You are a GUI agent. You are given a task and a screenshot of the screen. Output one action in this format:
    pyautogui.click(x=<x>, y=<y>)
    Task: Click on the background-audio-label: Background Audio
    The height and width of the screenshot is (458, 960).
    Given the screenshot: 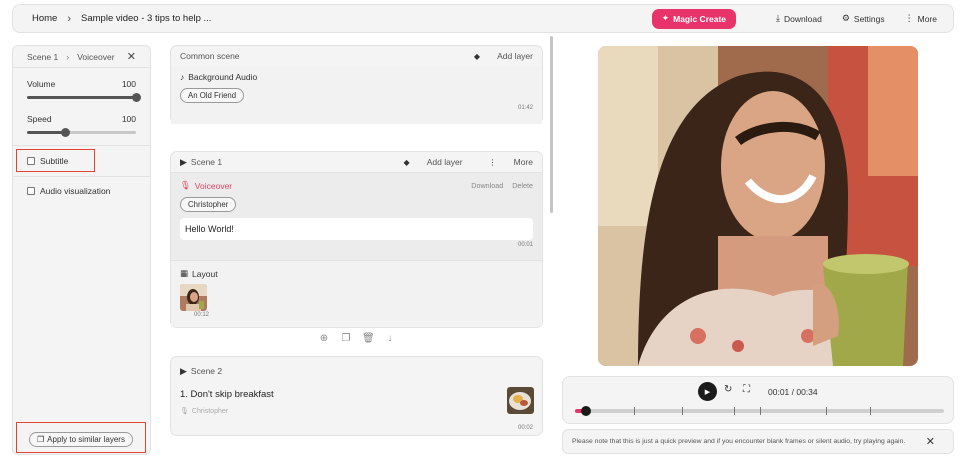 What is the action you would take?
    pyautogui.click(x=223, y=77)
    